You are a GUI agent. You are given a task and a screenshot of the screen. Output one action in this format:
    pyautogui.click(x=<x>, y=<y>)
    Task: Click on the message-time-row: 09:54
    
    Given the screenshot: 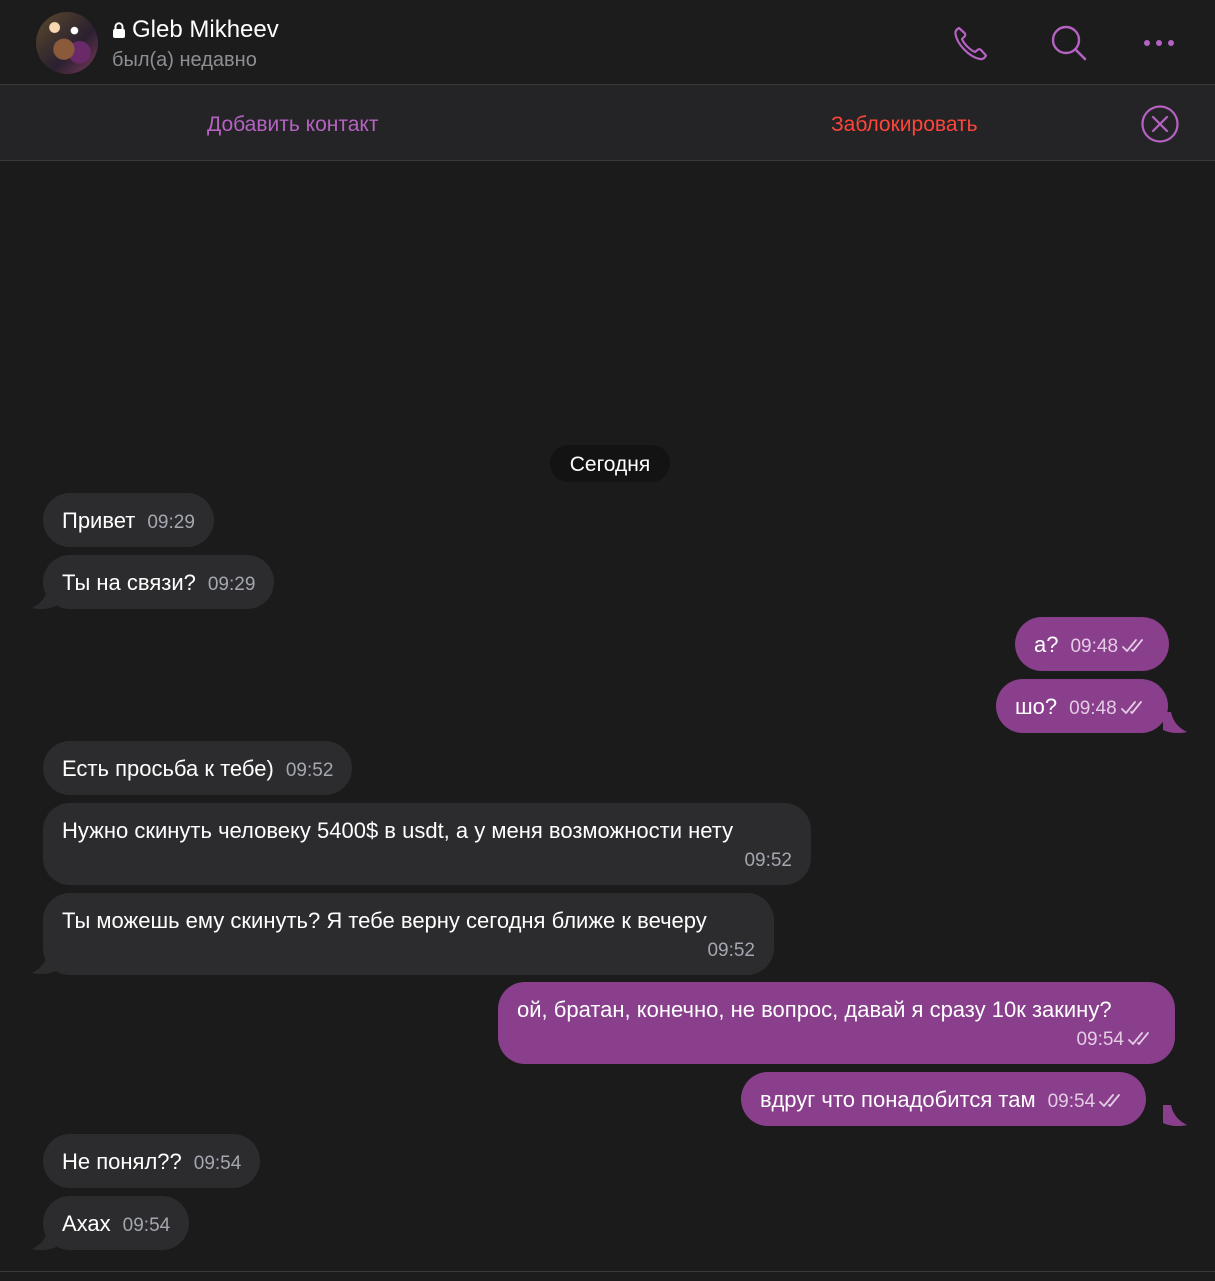 What is the action you would take?
    pyautogui.click(x=836, y=1040)
    